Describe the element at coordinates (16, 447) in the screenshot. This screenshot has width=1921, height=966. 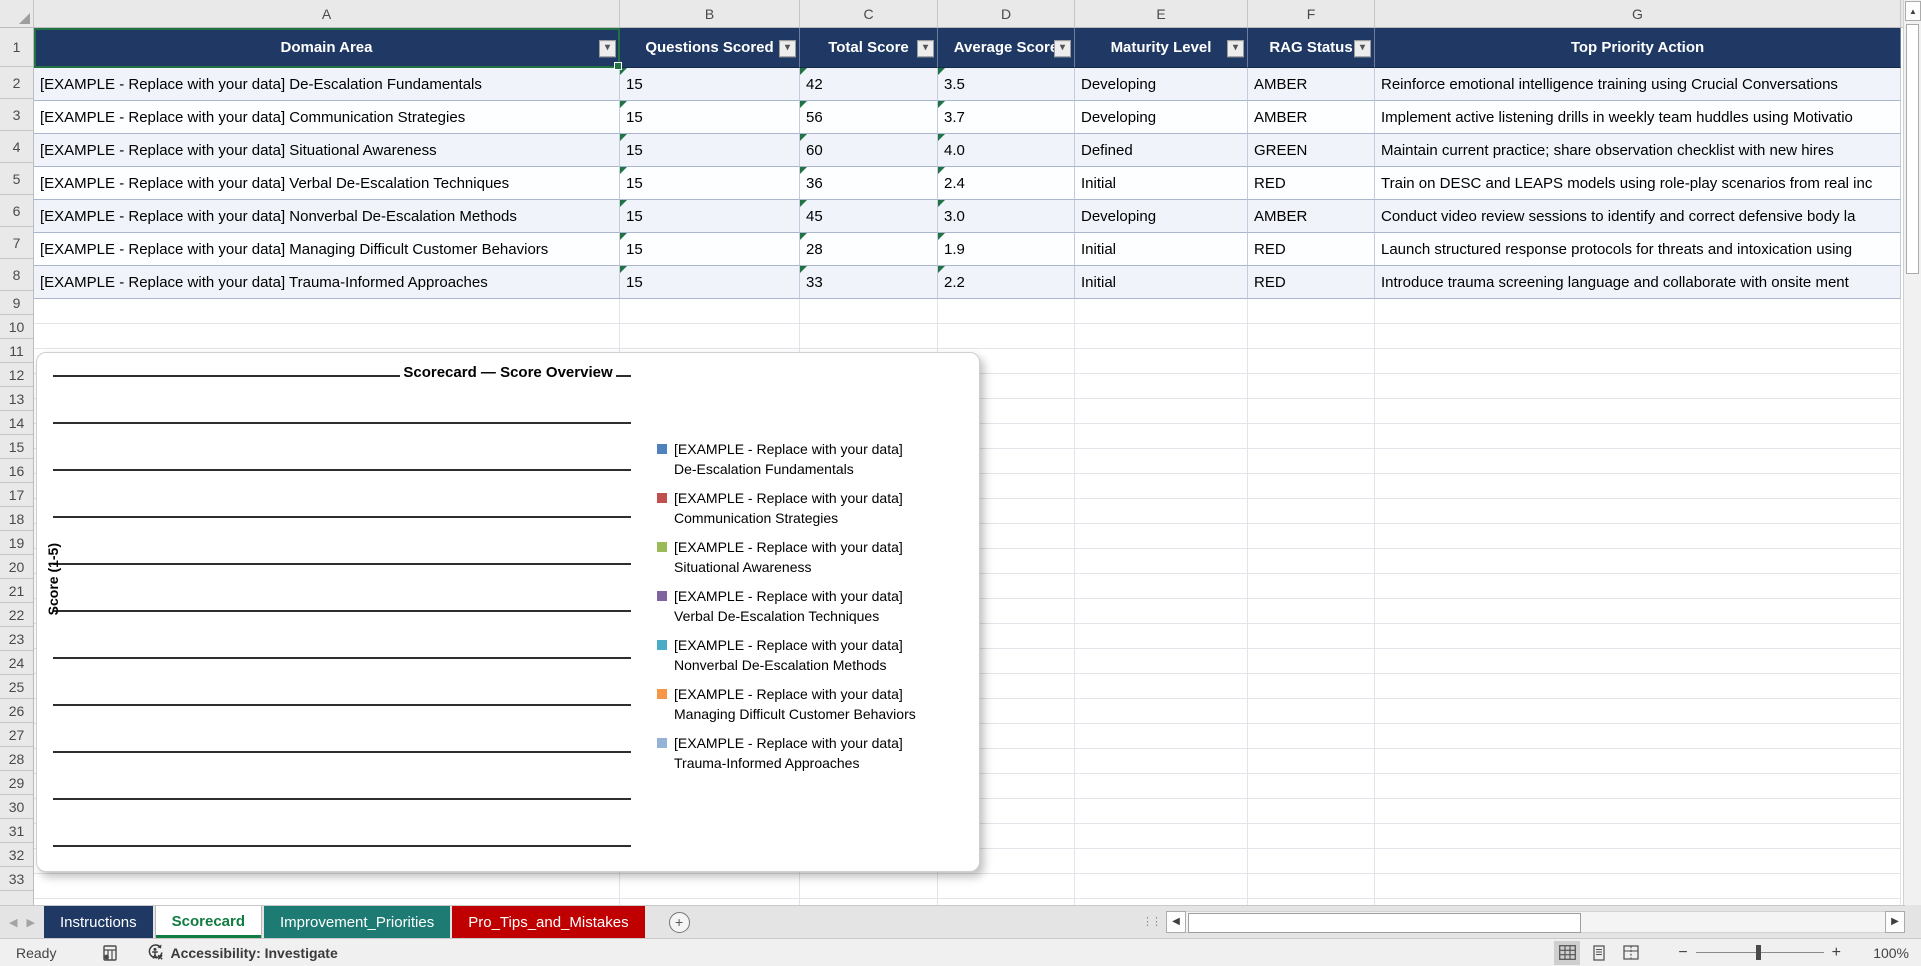
I see `row-header-15: 15` at that location.